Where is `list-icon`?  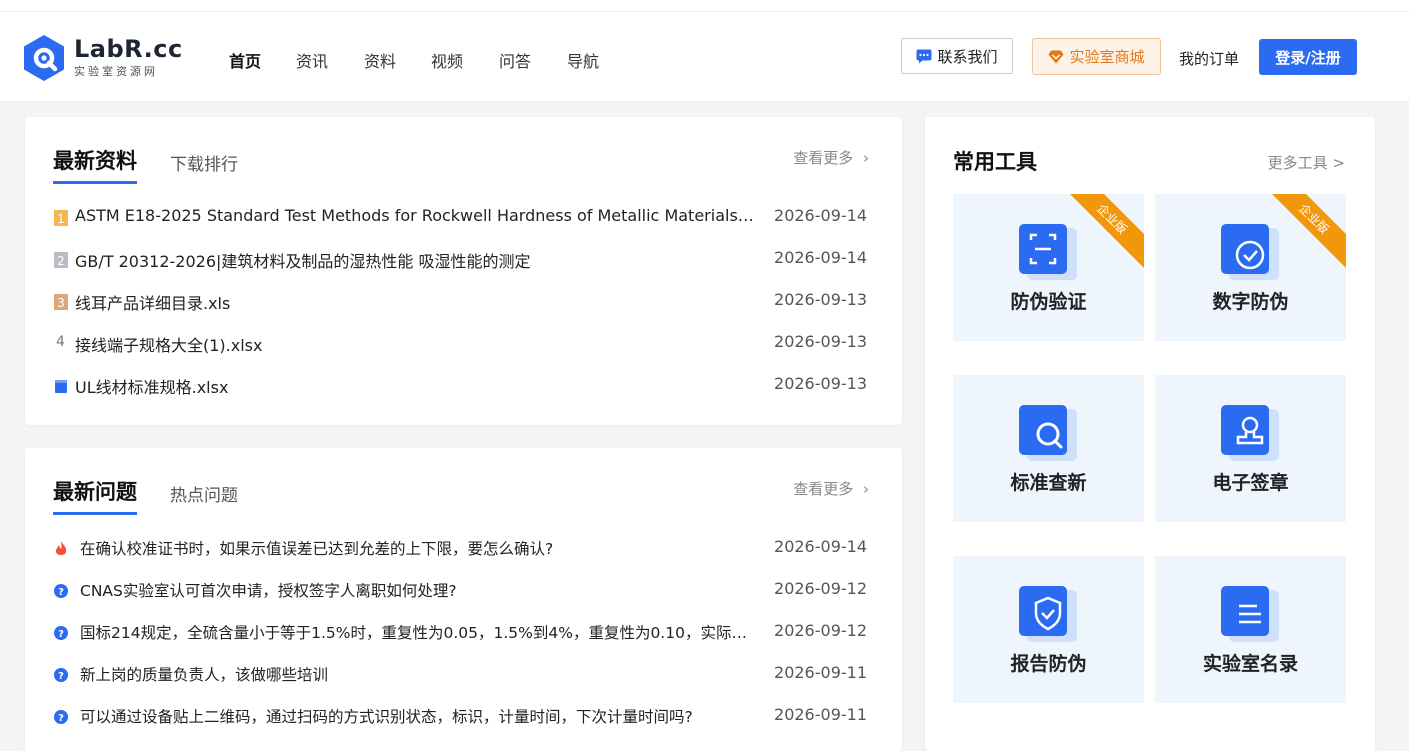 list-icon is located at coordinates (1250, 614).